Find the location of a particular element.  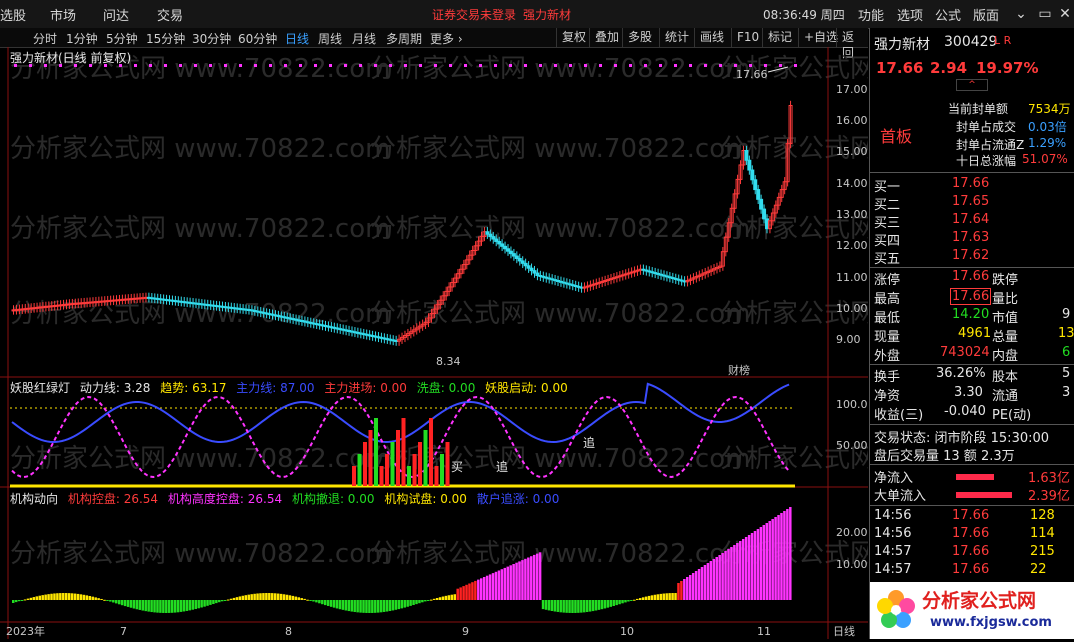

date-axis: 2023年 7 8 9 10 11 日线 is located at coordinates (430, 631).